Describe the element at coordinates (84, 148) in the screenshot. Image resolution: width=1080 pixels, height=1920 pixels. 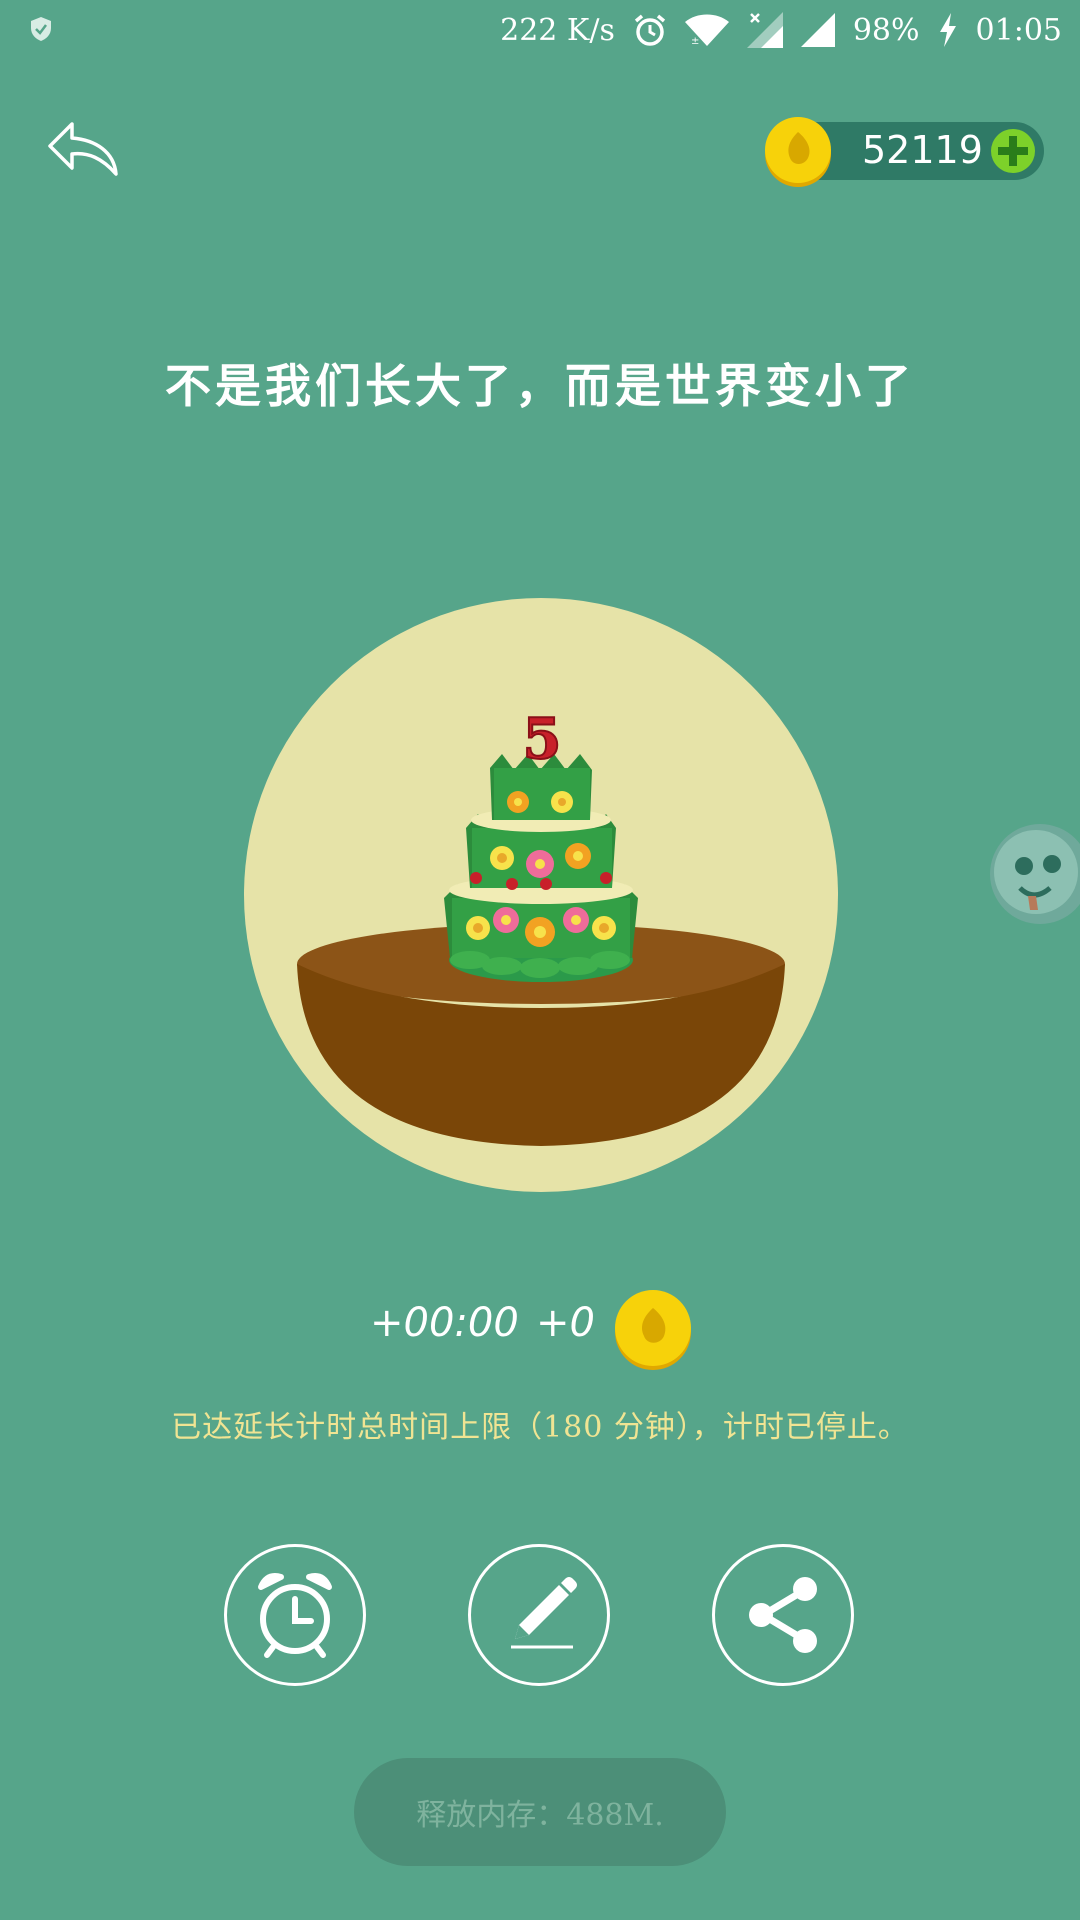
I see `back-arrow-icon` at that location.